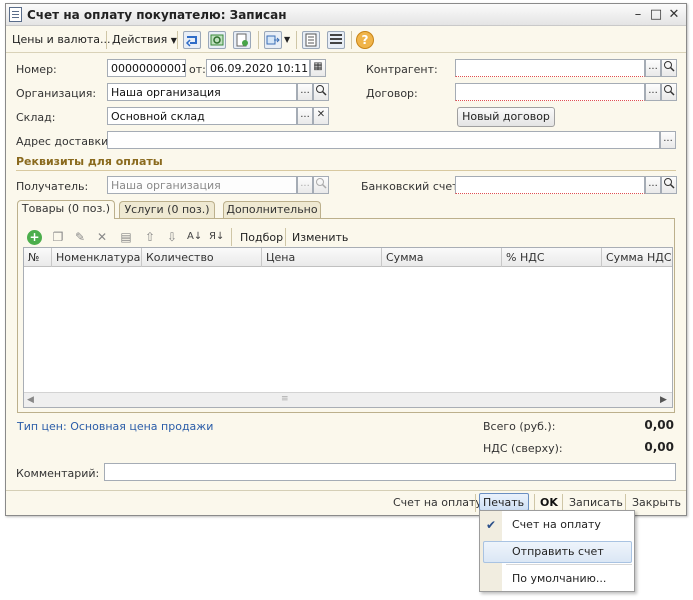  Describe the element at coordinates (38, 257) in the screenshot. I see `column-header-number: №` at that location.